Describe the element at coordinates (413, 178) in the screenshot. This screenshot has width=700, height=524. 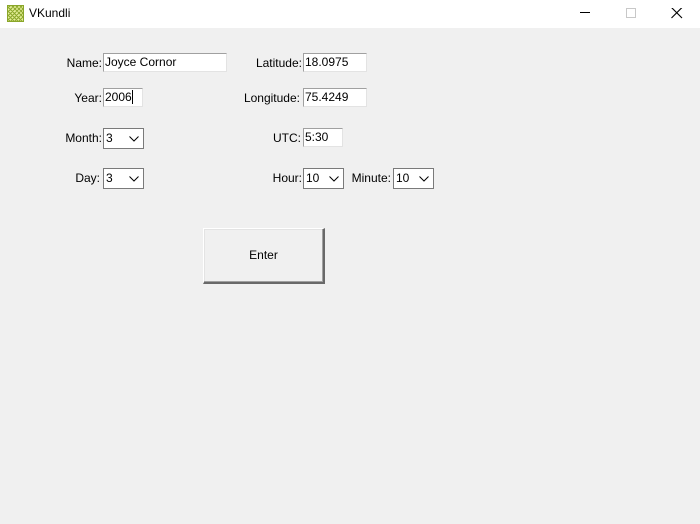
I see `minute-select: 10` at that location.